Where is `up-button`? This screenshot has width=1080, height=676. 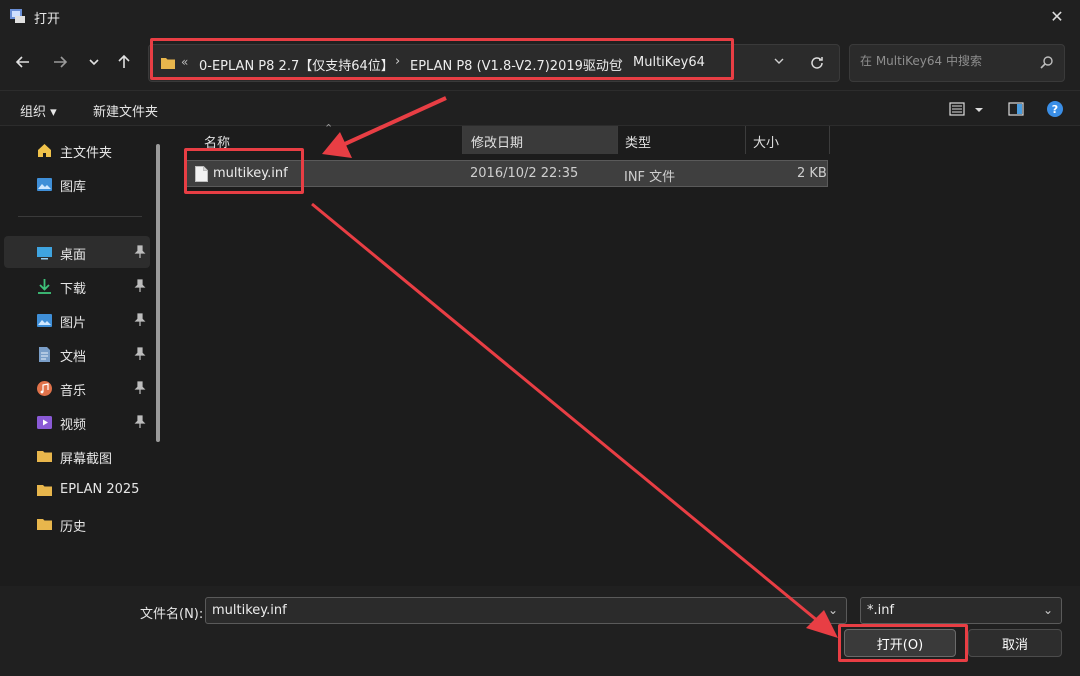 up-button is located at coordinates (124, 62).